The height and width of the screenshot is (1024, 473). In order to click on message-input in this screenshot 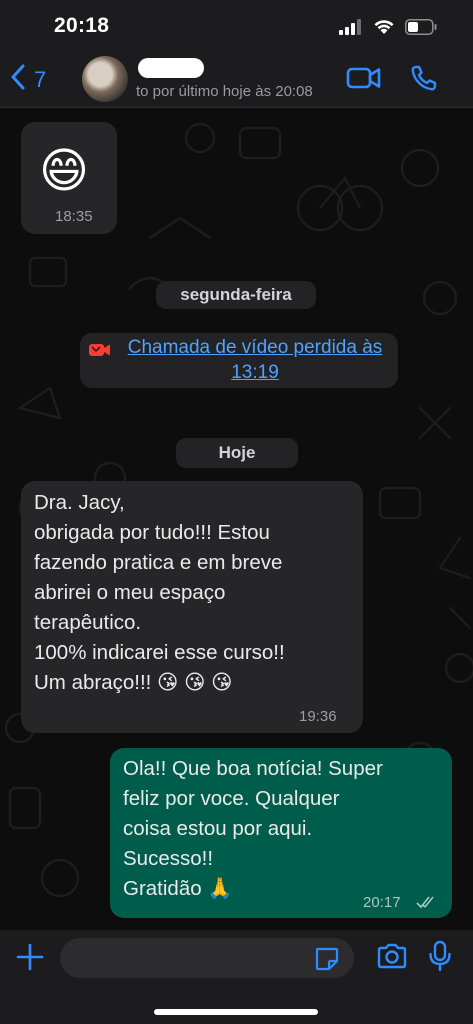, I will do `click(207, 958)`.